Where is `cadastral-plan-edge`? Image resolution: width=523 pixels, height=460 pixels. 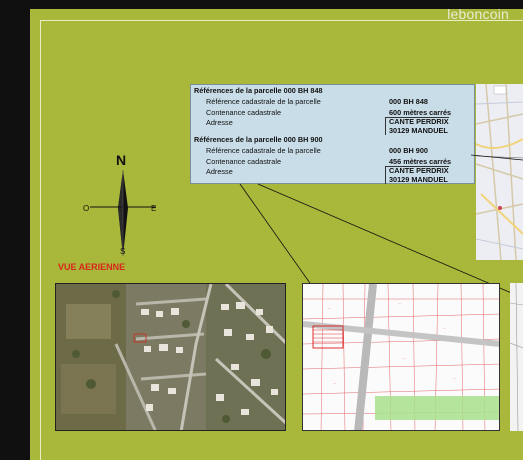 cadastral-plan-edge is located at coordinates (516, 357).